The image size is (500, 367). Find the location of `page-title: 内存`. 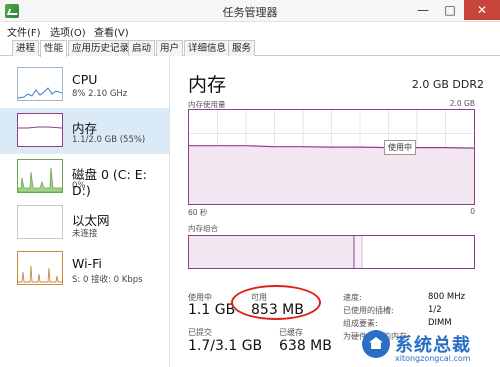

page-title: 内存 is located at coordinates (207, 85).